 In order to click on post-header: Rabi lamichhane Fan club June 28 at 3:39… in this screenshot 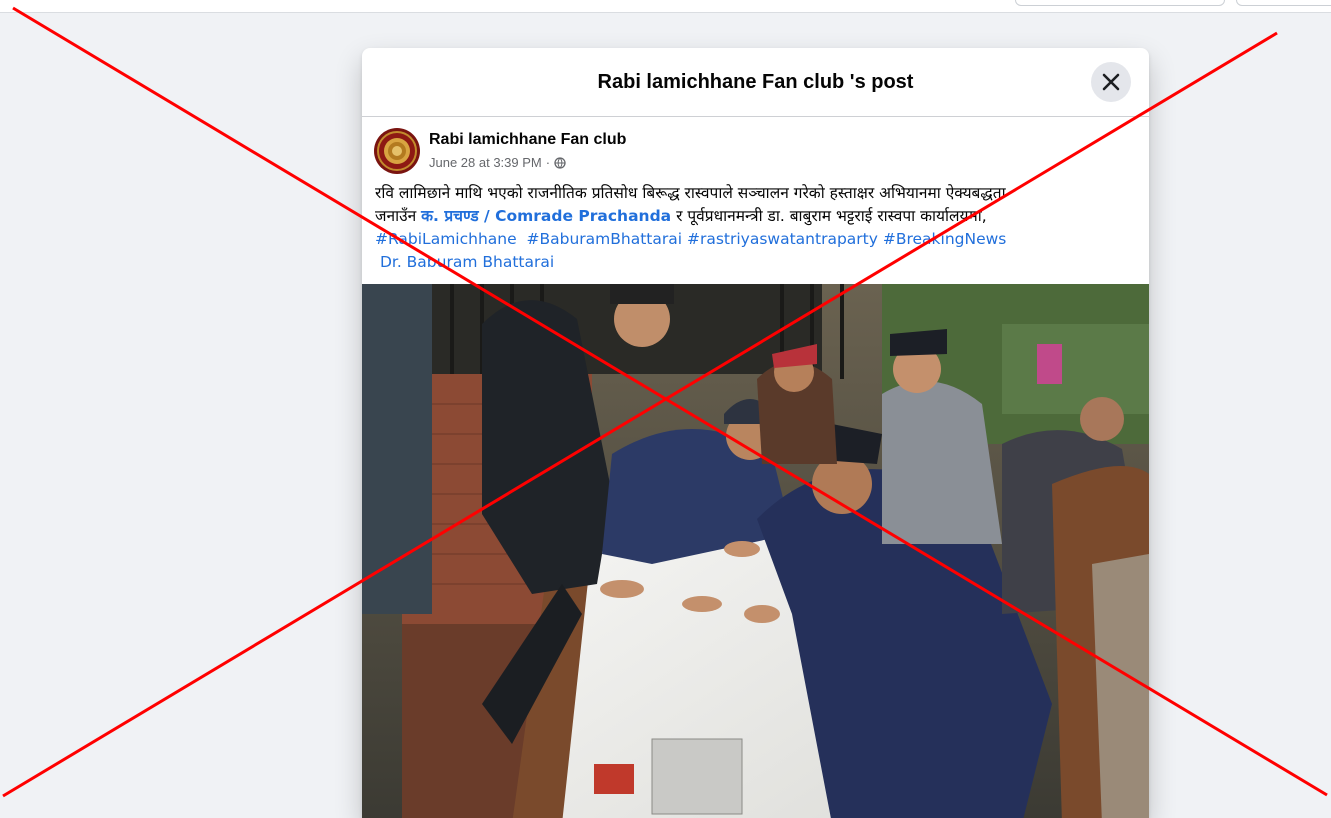, I will do `click(500, 151)`.